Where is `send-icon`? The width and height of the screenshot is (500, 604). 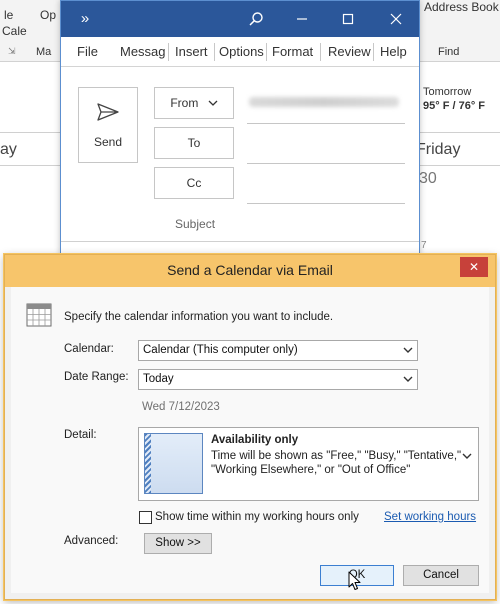
send-icon is located at coordinates (108, 113).